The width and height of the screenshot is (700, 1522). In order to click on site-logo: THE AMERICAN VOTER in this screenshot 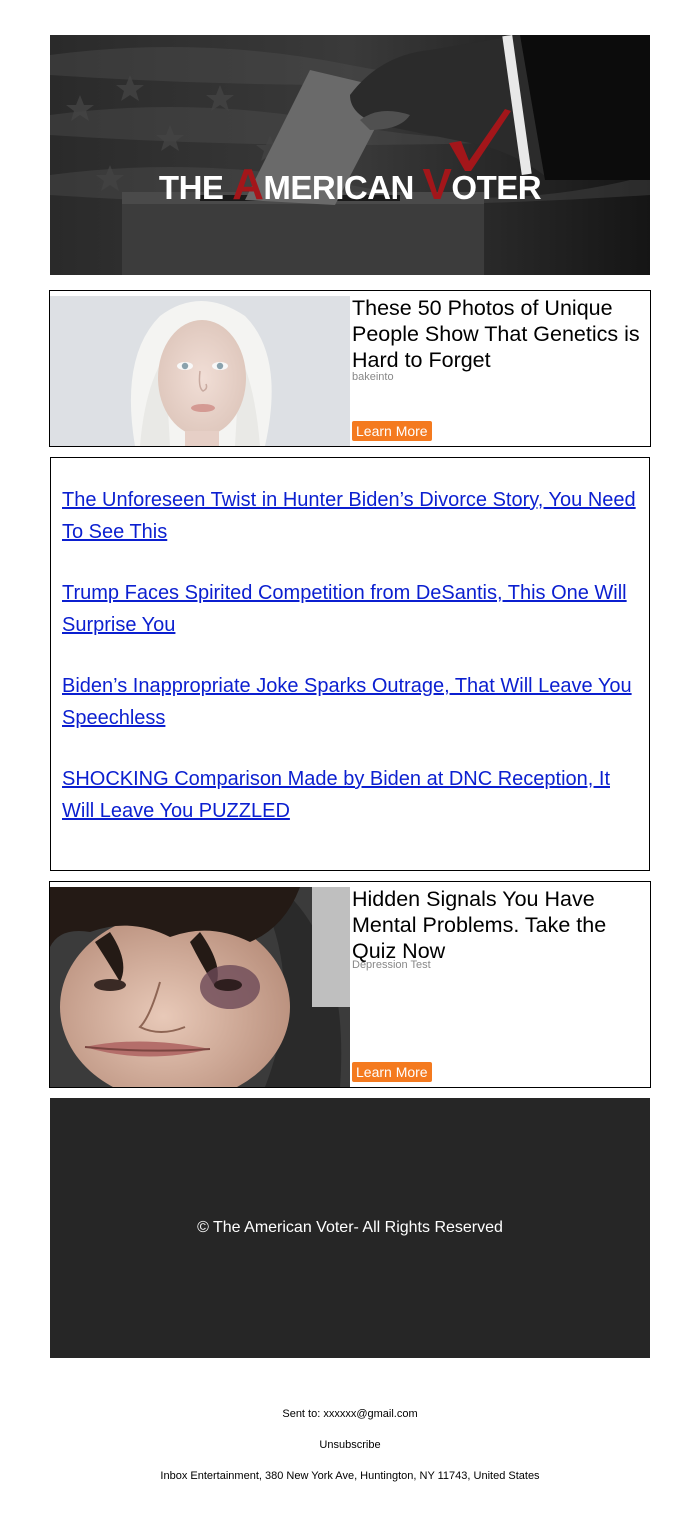, I will do `click(350, 185)`.